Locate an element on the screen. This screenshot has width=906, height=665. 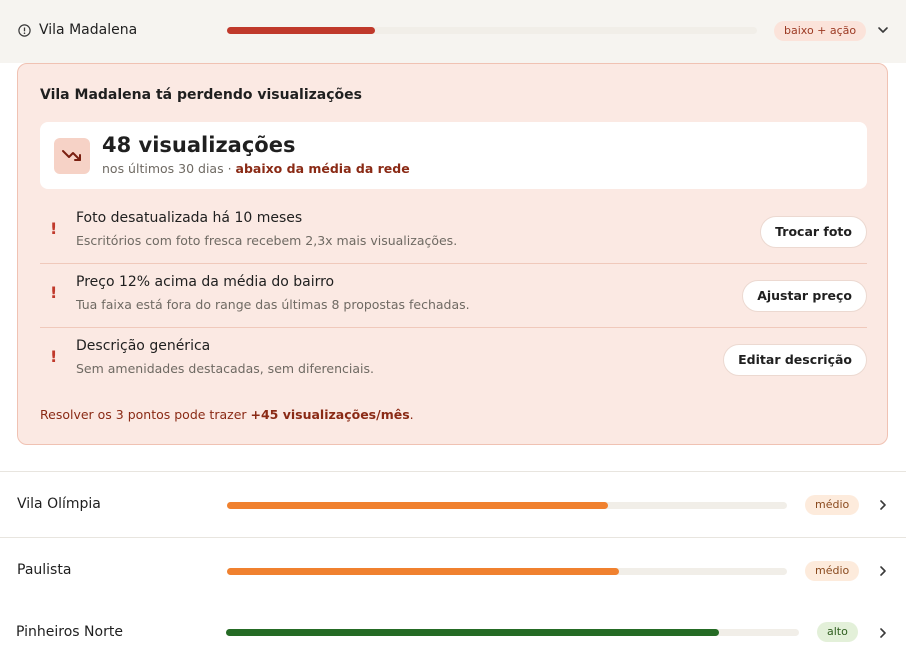
region-row-vila-olimpia: Vila Olímpia médio is located at coordinates (453, 504).